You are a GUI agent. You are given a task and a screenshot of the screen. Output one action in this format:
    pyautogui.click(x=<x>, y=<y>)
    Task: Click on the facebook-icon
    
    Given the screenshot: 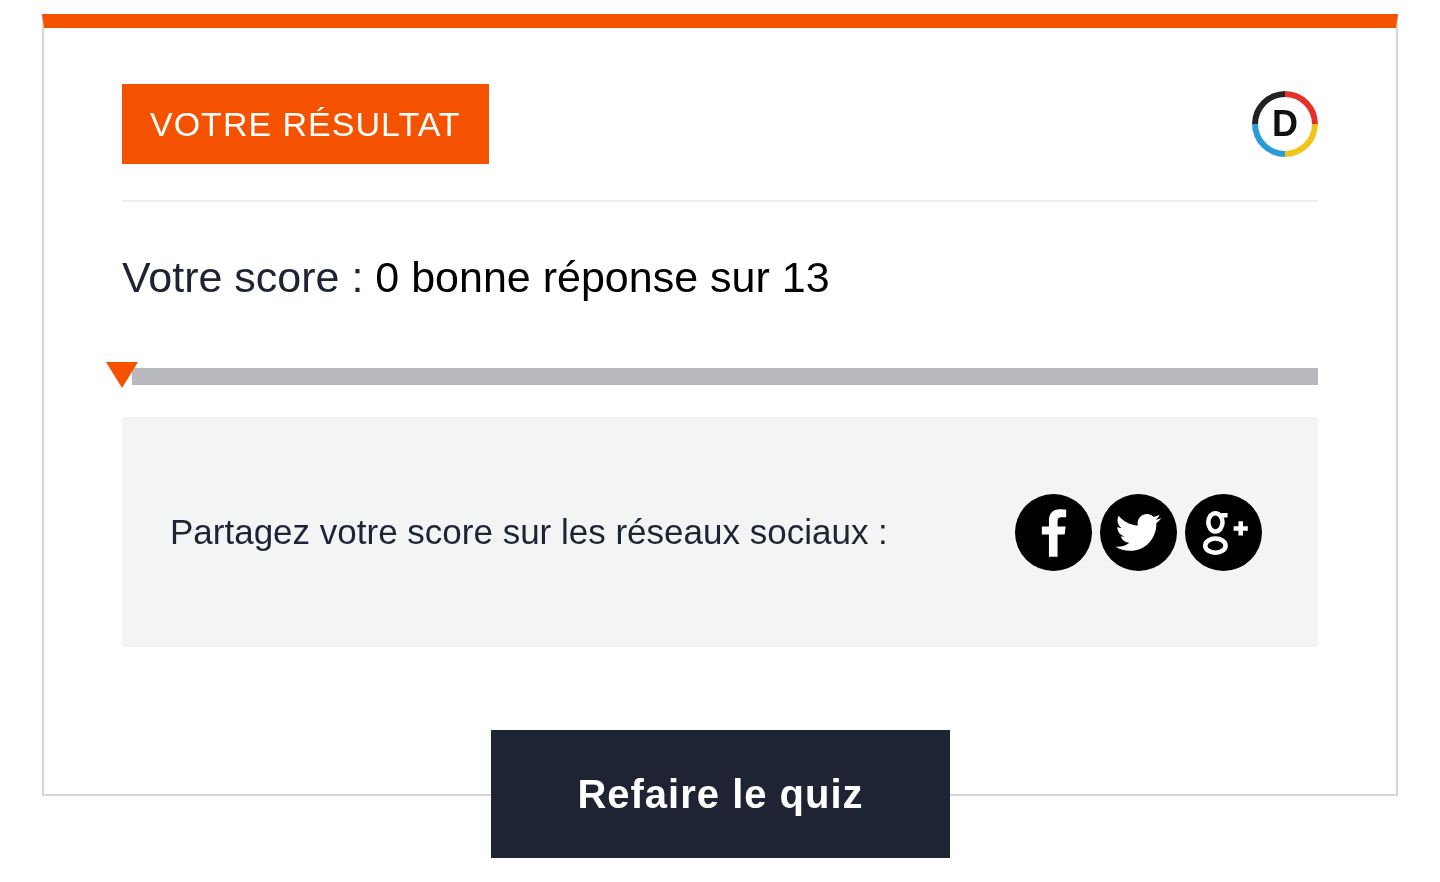 What is the action you would take?
    pyautogui.click(x=1053, y=532)
    